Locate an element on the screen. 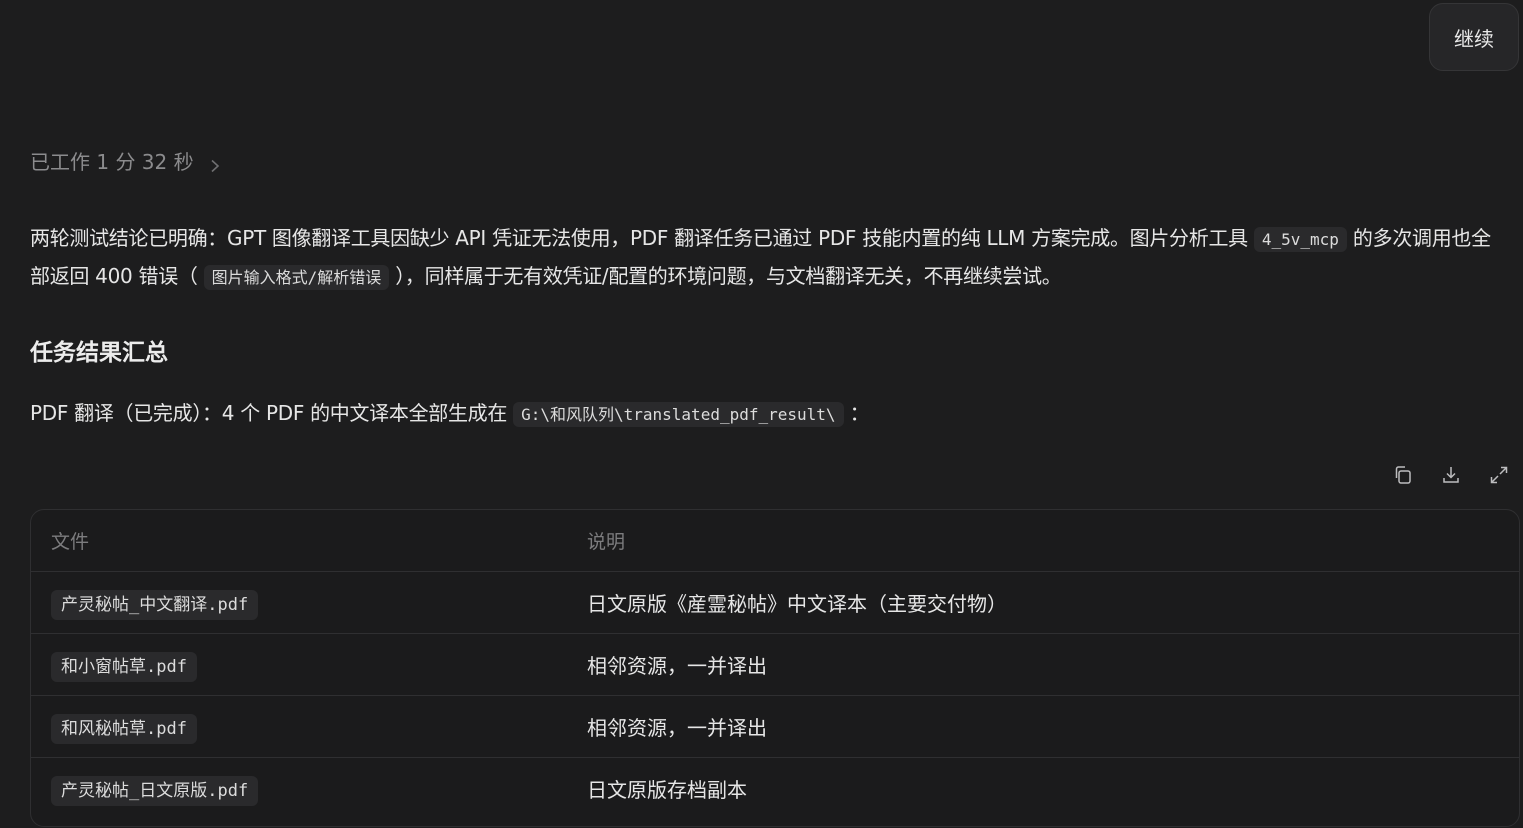  section-heading: 任务结果汇总 is located at coordinates (99, 353).